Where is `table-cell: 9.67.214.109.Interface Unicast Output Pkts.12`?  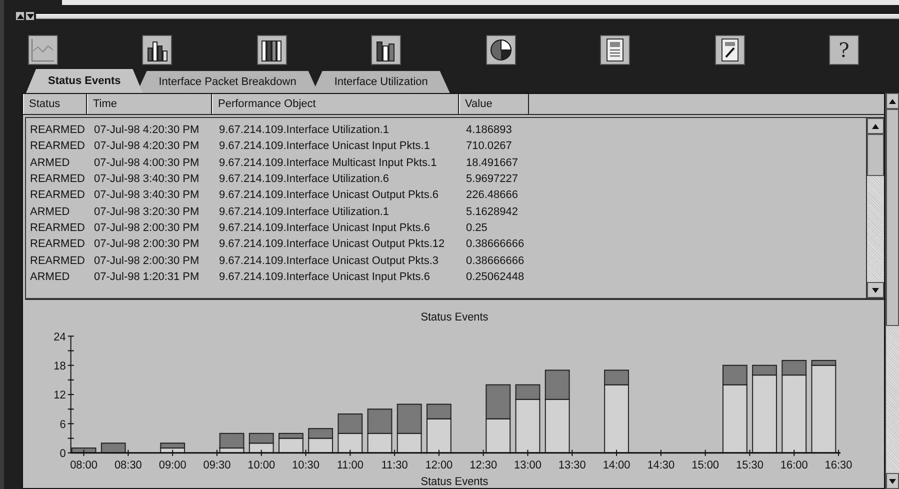 table-cell: 9.67.214.109.Interface Unicast Output Pkts.12 is located at coordinates (332, 244).